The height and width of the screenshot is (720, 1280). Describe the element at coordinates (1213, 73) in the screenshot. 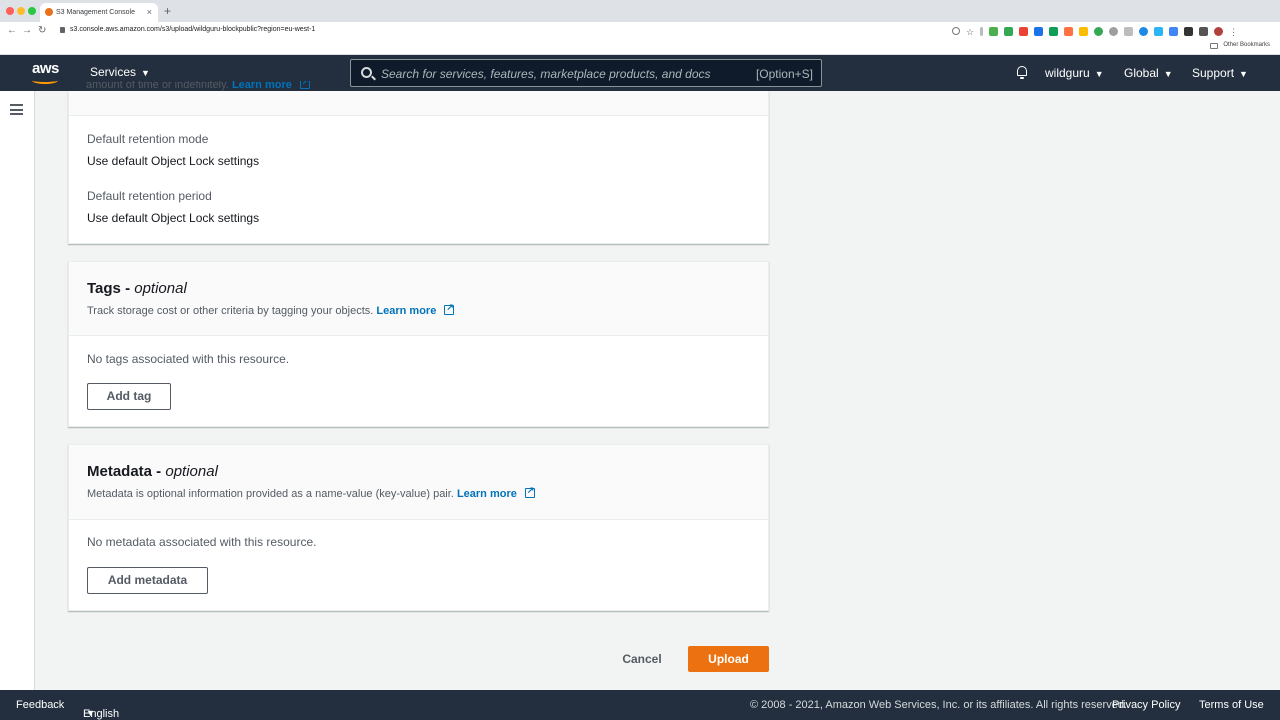

I see `support-label: Support` at that location.